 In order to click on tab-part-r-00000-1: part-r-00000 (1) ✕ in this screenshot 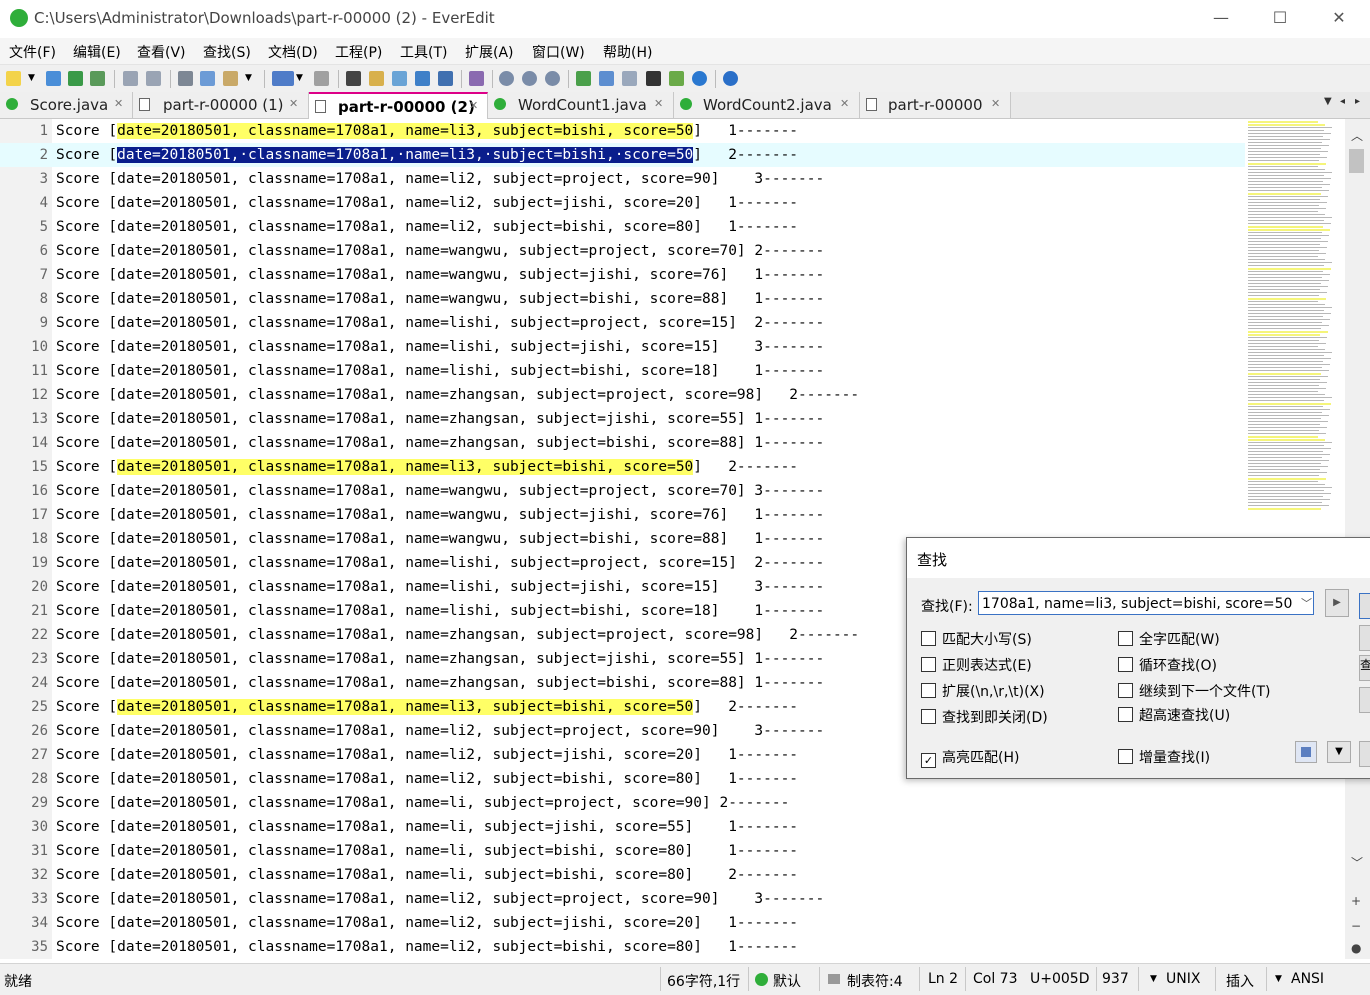, I will do `click(221, 105)`.